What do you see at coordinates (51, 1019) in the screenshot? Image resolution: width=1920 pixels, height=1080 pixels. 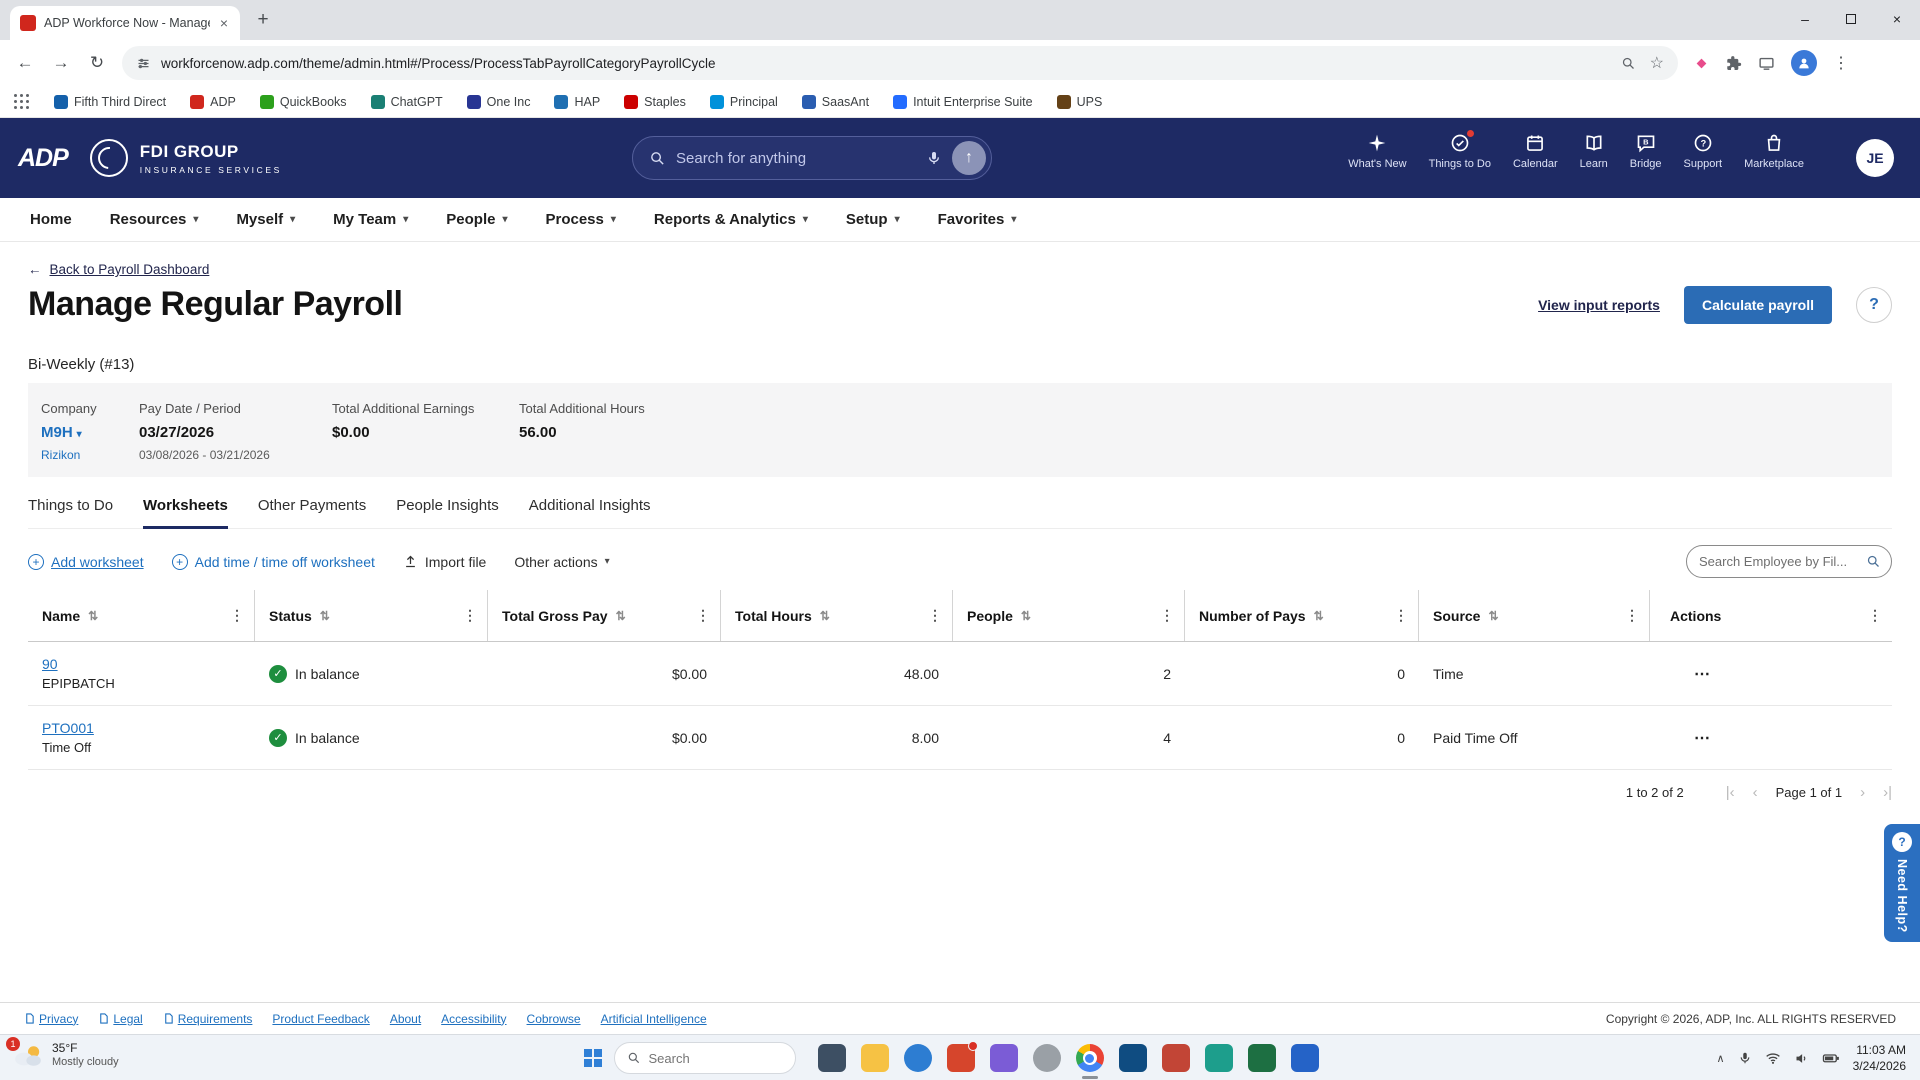 I see `footer-link-privacy: Privacy` at bounding box center [51, 1019].